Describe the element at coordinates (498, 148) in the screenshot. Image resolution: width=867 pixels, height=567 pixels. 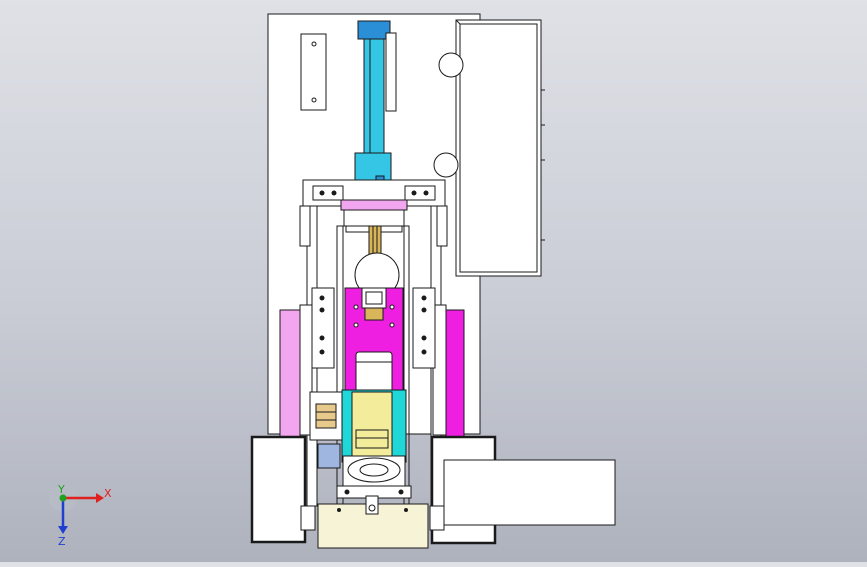
I see `control-box` at that location.